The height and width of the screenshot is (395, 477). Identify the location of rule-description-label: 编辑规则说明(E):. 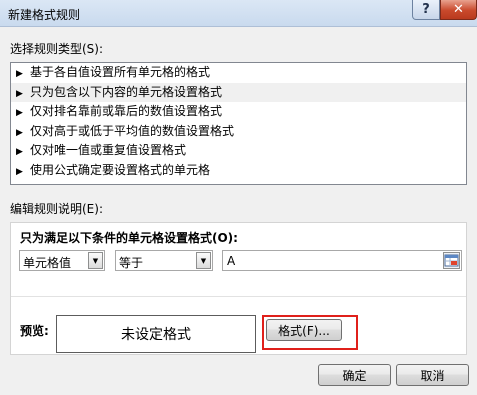
(56, 209).